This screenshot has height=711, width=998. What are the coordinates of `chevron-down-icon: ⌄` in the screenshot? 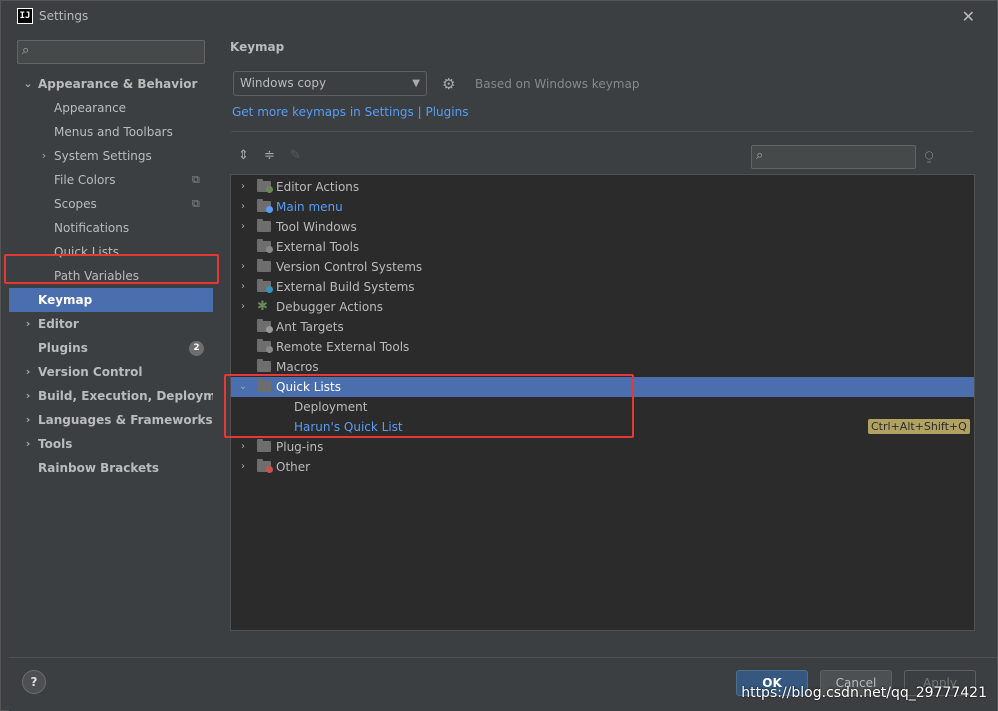 It's located at (28, 84).